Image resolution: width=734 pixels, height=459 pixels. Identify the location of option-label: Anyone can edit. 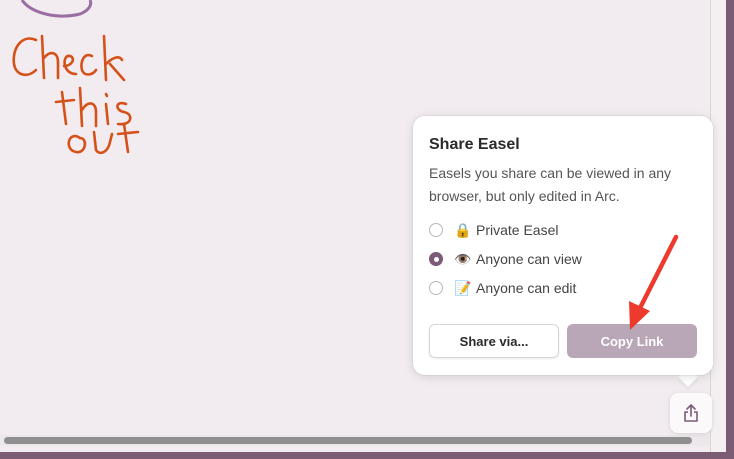
(526, 288).